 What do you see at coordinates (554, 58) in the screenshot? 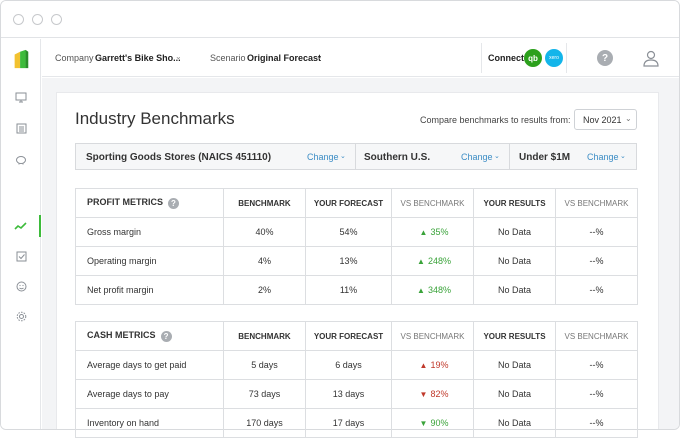
I see `xero-icon: xero` at bounding box center [554, 58].